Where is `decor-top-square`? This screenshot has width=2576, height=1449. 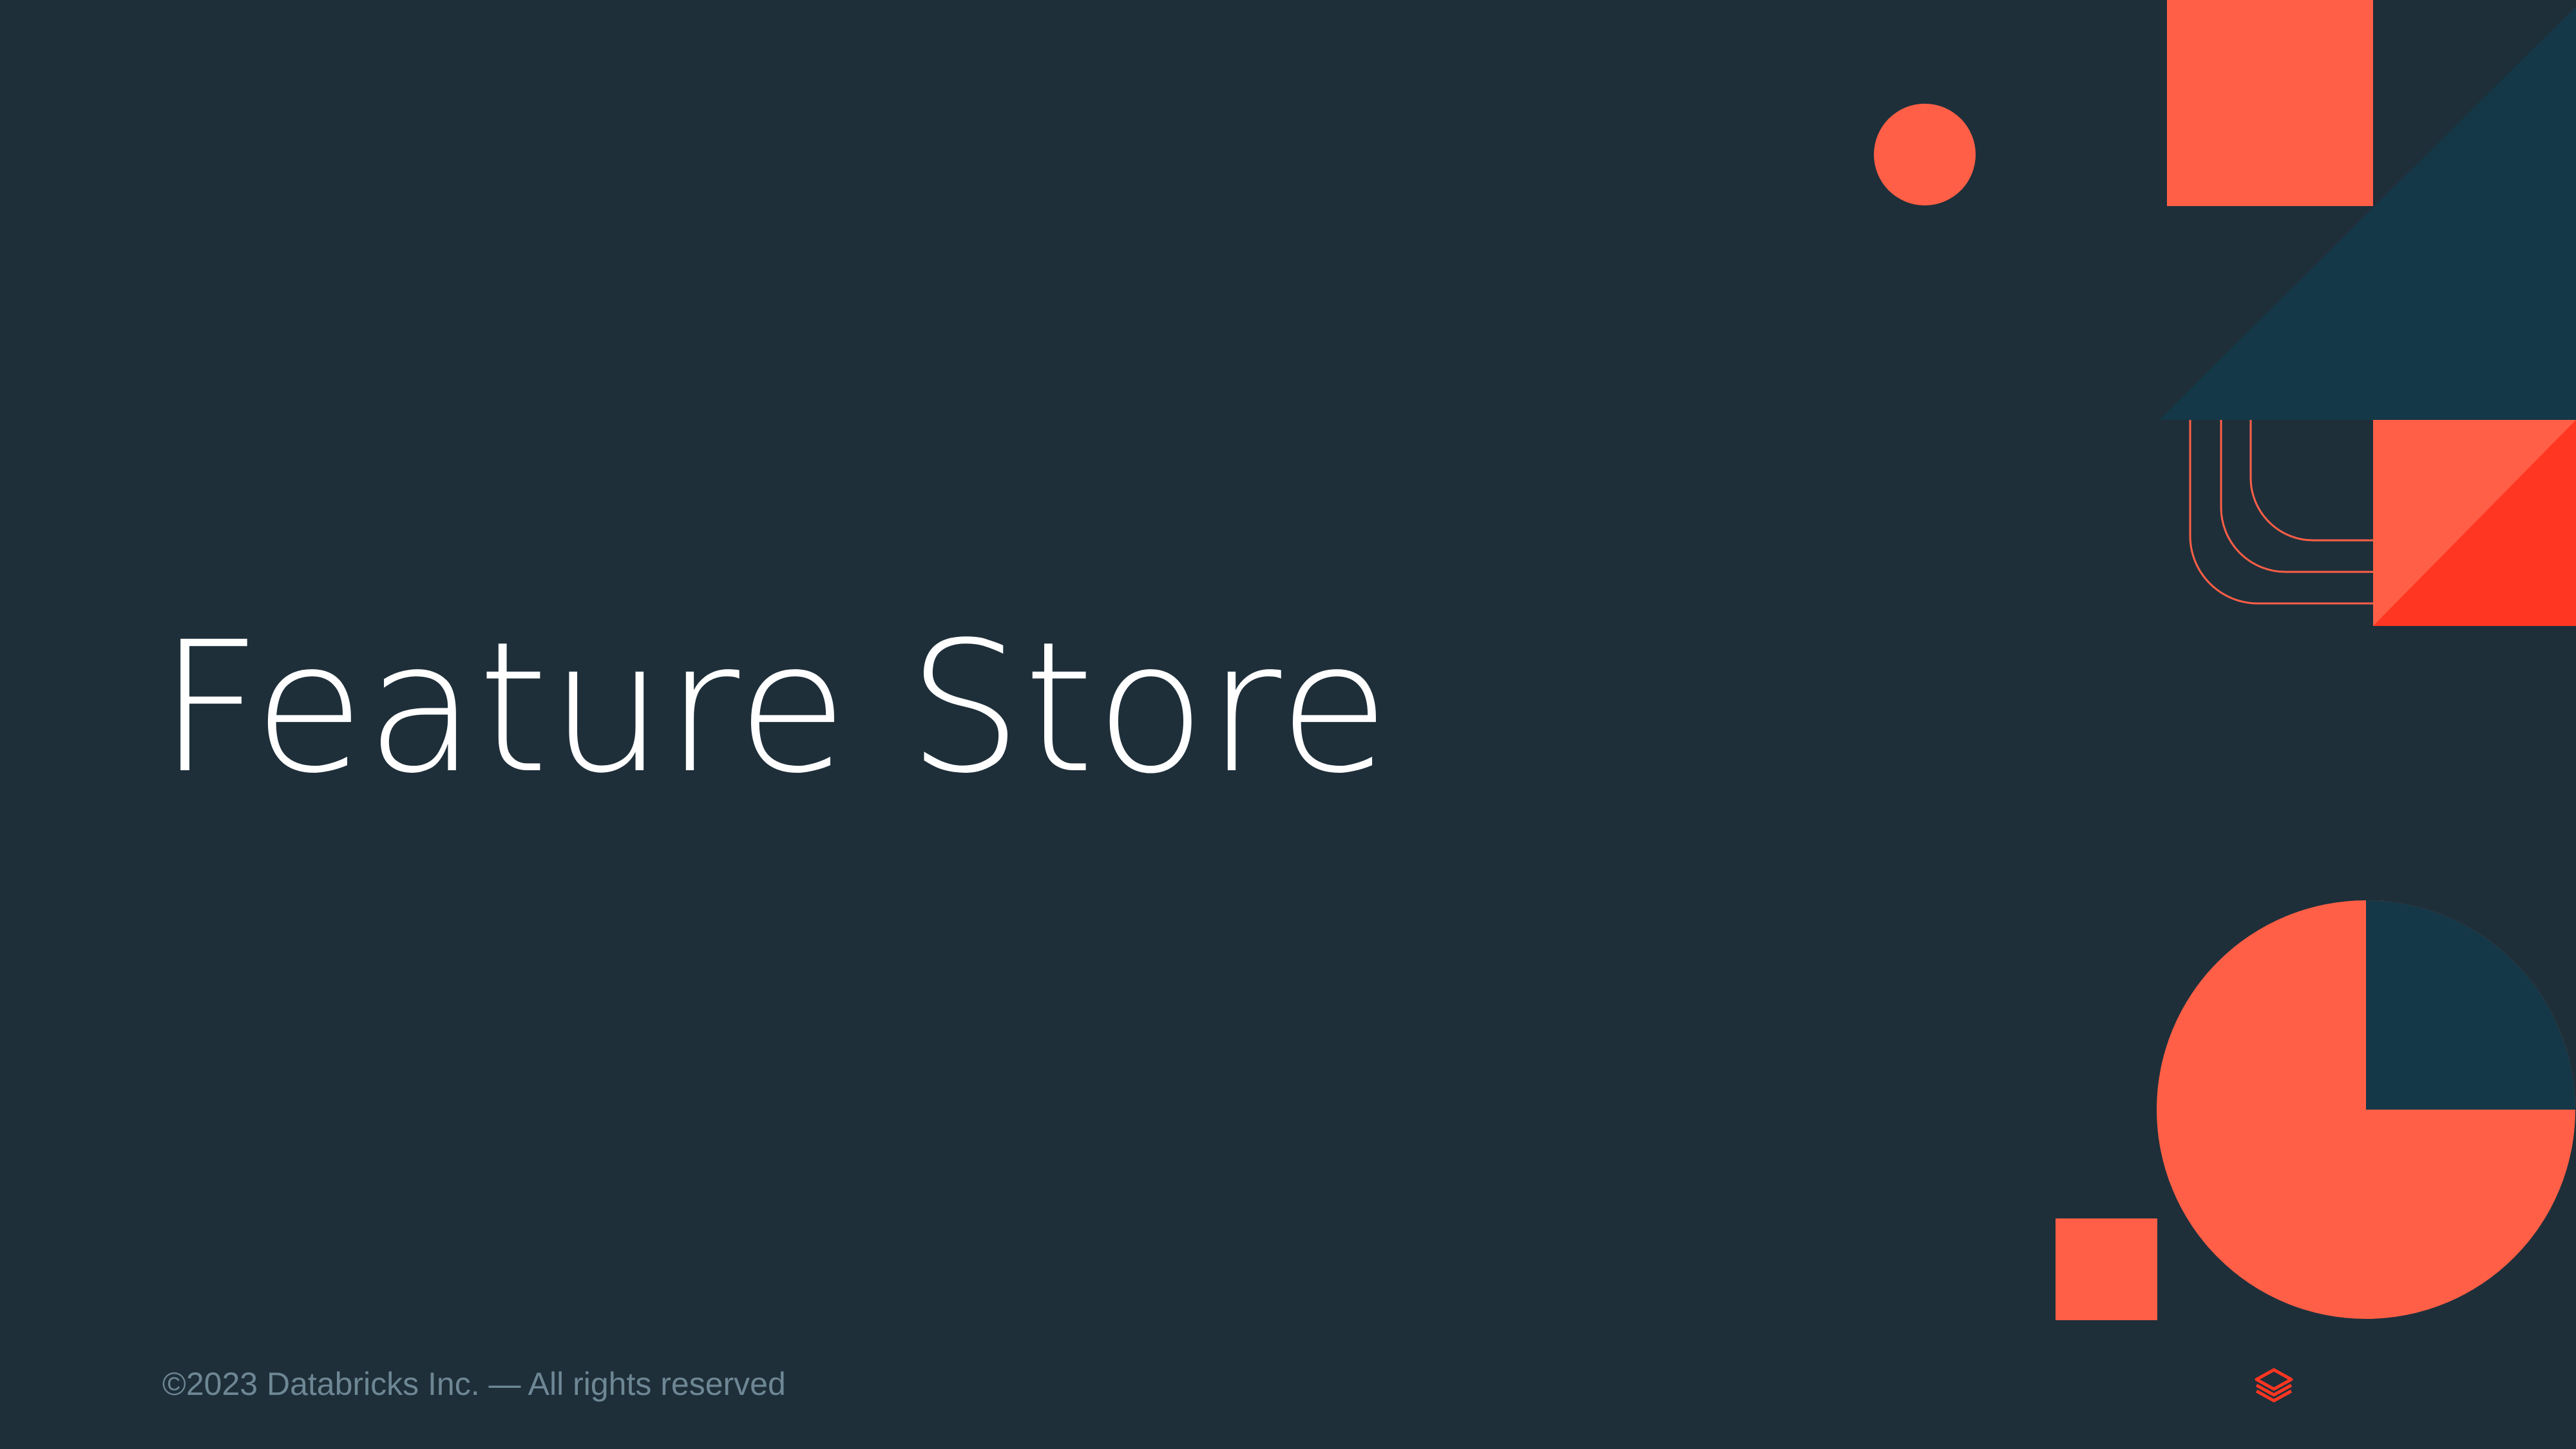
decor-top-square is located at coordinates (2270, 103).